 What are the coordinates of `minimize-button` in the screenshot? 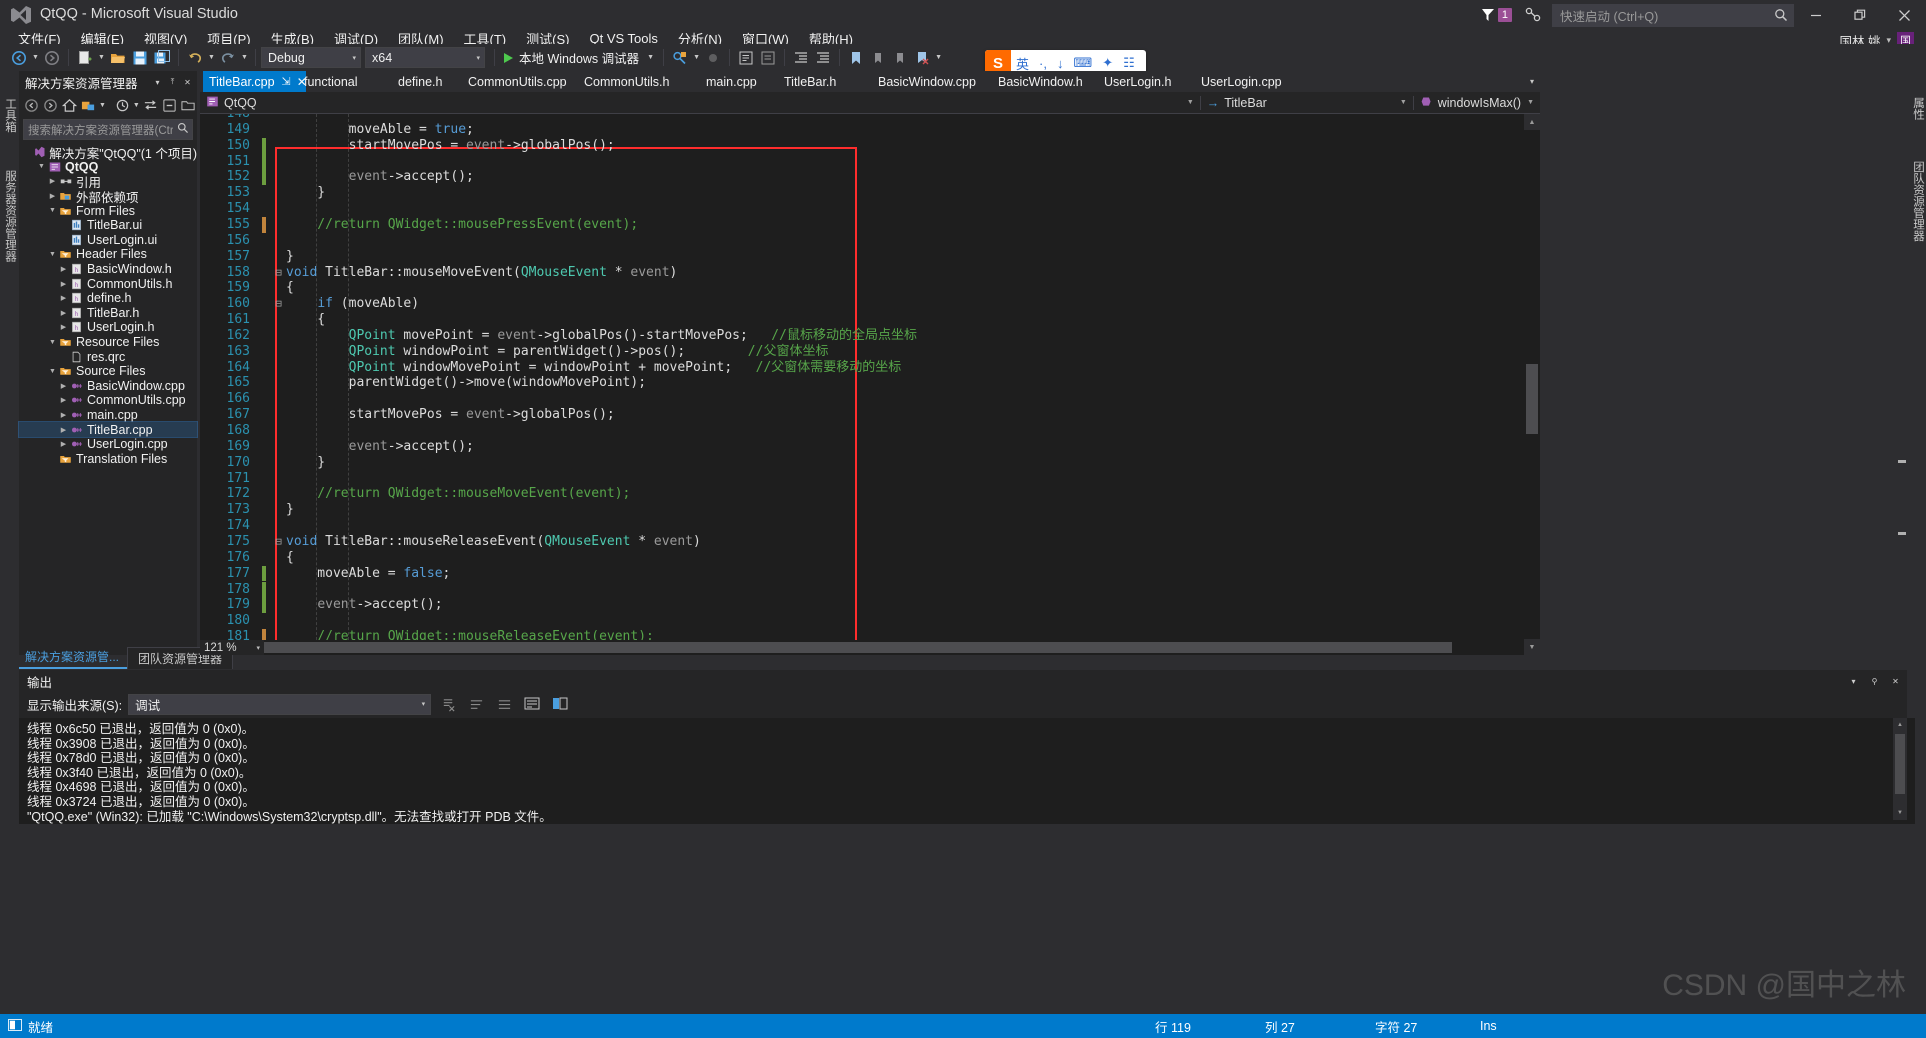 It's located at (1816, 15).